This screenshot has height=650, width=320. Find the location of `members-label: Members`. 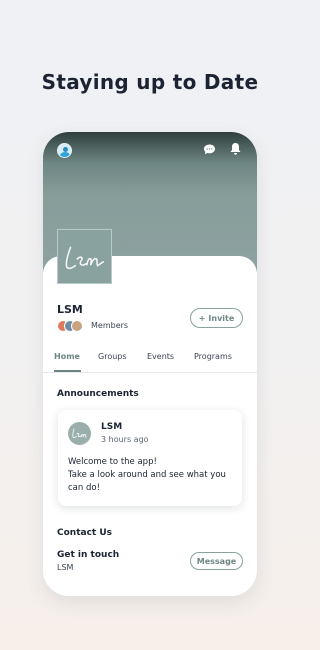

members-label: Members is located at coordinates (109, 325).